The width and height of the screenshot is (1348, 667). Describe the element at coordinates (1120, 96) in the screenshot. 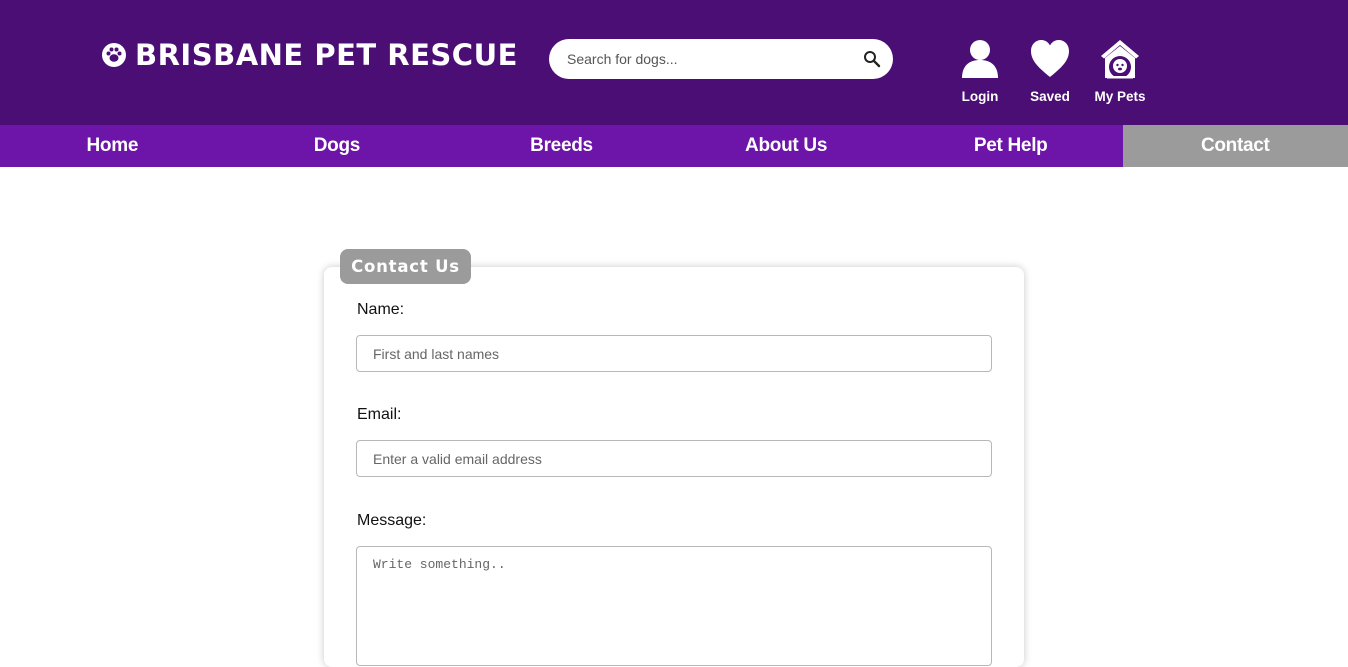

I see `my-pets-label: My Pets` at that location.